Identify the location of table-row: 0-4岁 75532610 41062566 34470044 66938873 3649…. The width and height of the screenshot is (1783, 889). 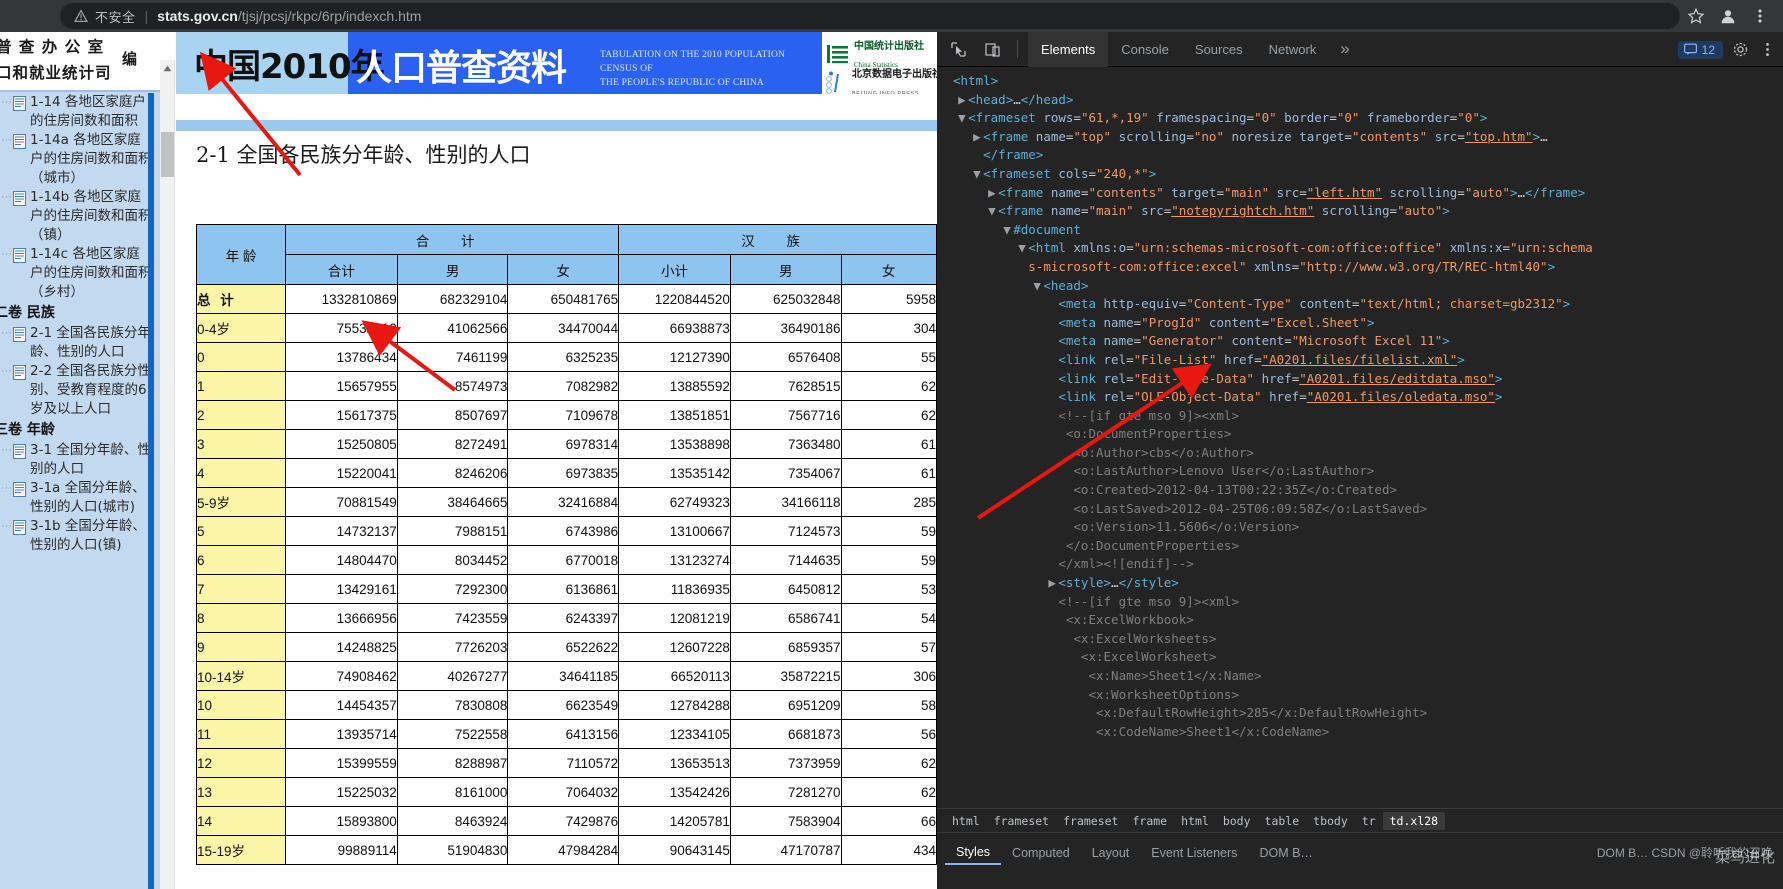
(566, 328).